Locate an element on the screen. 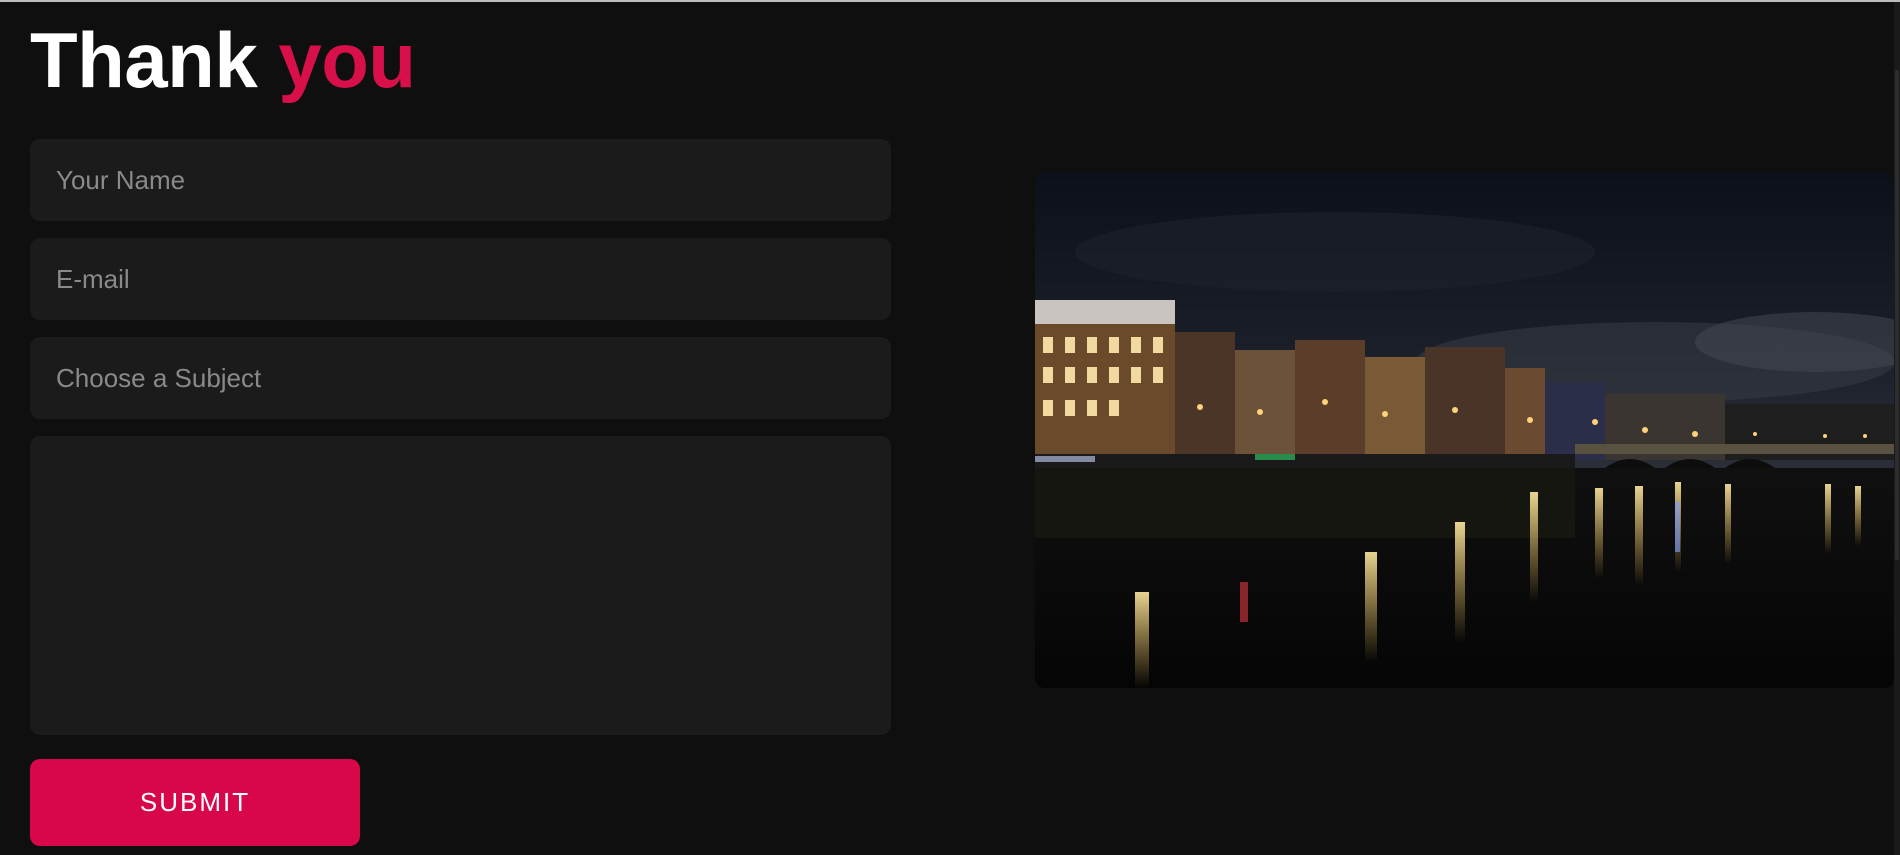 This screenshot has height=855, width=1900. email-input is located at coordinates (460, 279).